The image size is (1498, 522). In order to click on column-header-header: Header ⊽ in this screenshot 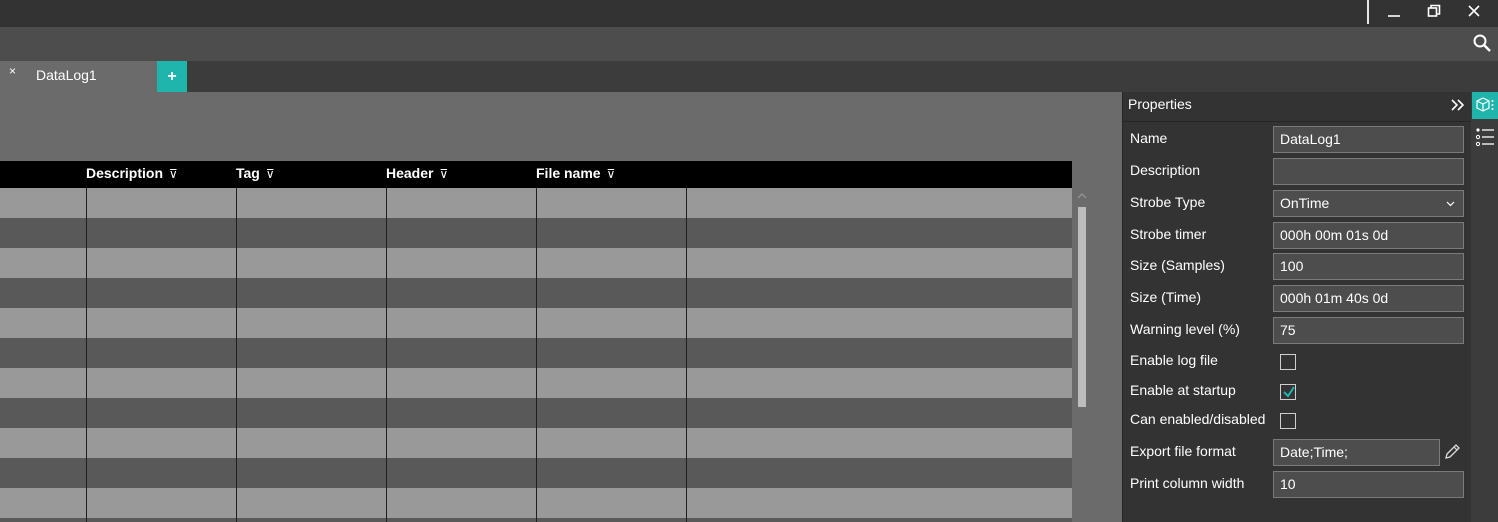, I will do `click(417, 173)`.